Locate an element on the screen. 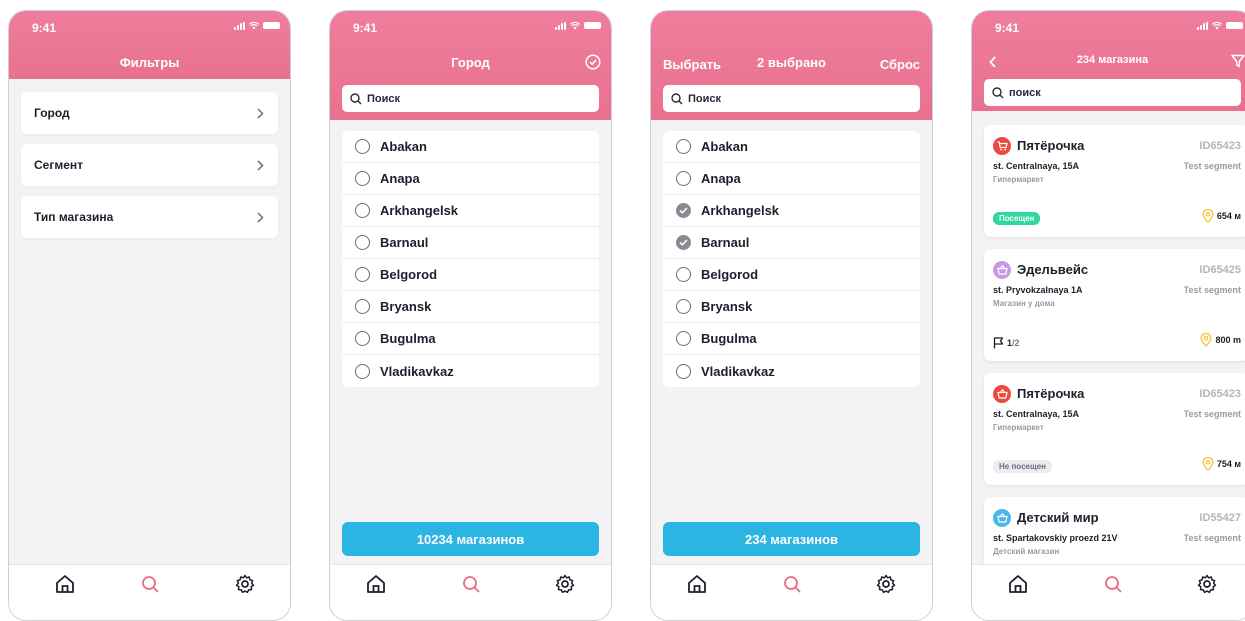 This screenshot has width=1245, height=621. distance-value: 754 м is located at coordinates (1228, 464).